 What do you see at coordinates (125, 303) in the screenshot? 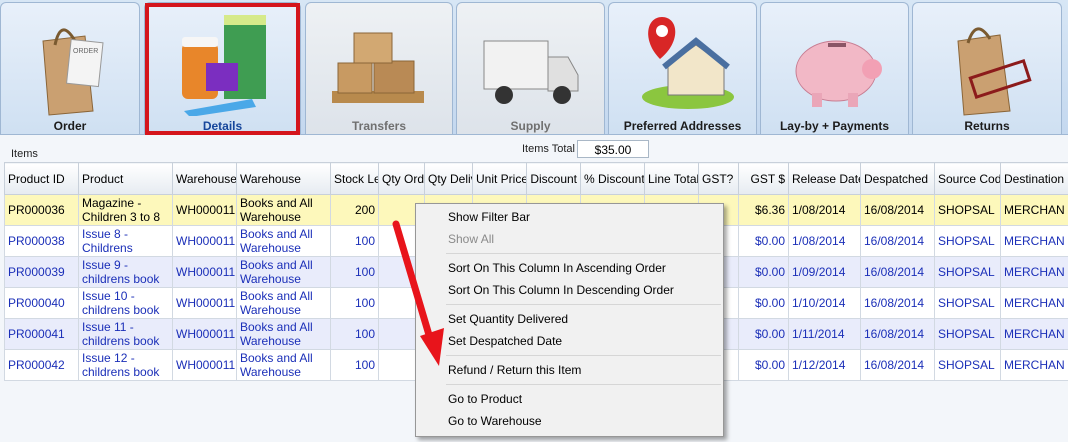
I see `table-cell: Issue 10 - childrens book` at bounding box center [125, 303].